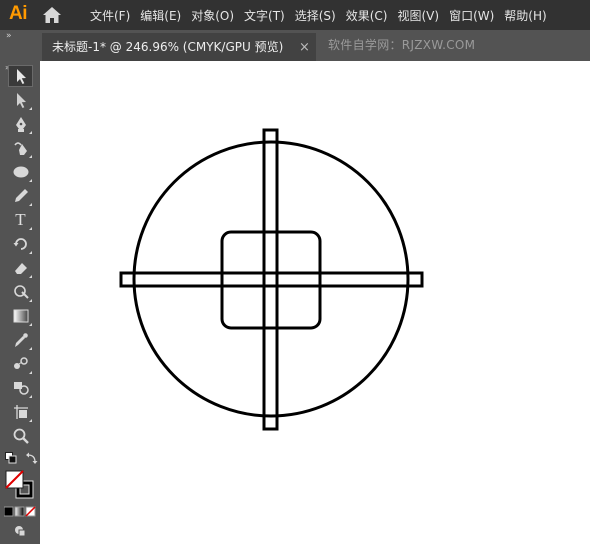 The height and width of the screenshot is (544, 590). I want to click on panel-collapse-icon: », so click(8, 36).